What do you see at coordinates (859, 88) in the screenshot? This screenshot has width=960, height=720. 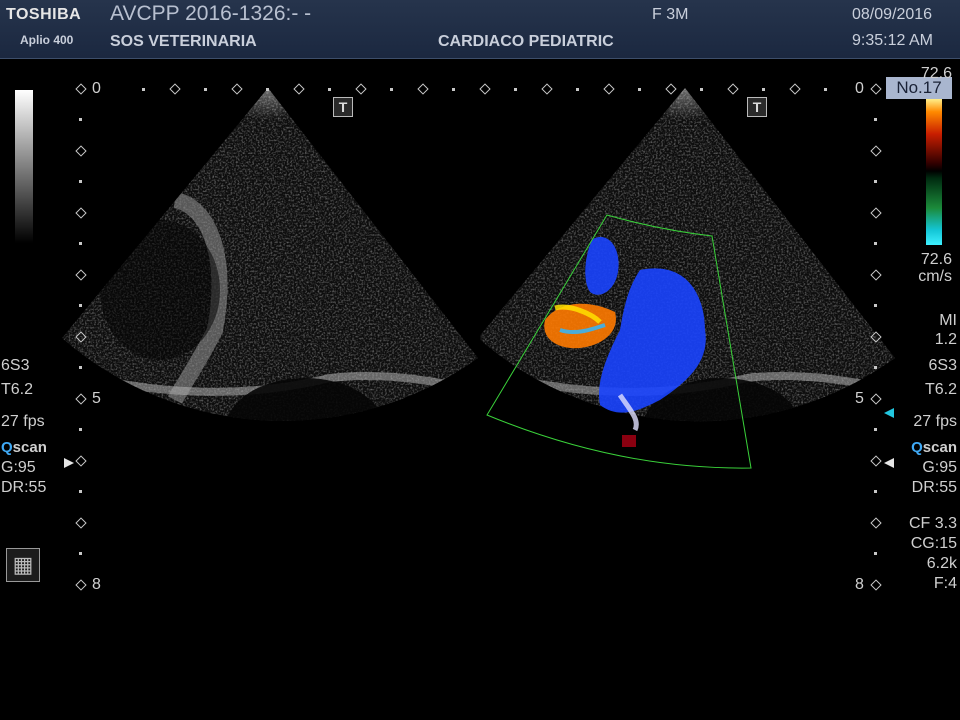 I see `depth-label-top-right: 0` at bounding box center [859, 88].